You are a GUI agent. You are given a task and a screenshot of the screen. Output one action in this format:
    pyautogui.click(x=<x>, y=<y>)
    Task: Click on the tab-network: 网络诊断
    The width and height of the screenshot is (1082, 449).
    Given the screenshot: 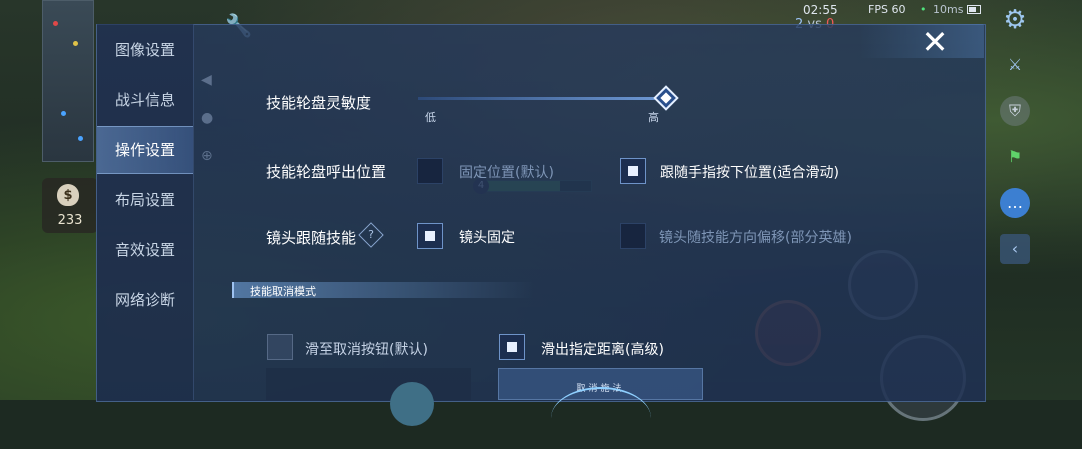 What is the action you would take?
    pyautogui.click(x=145, y=300)
    